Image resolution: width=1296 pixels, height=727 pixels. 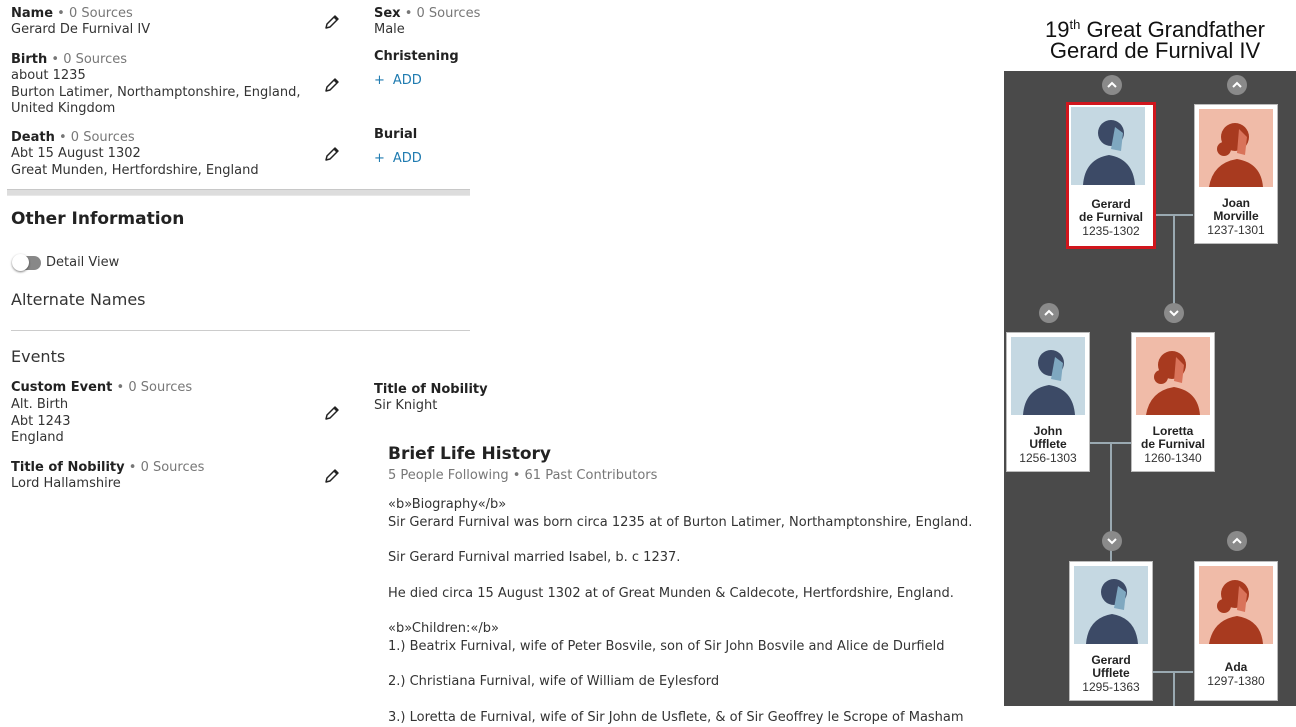 I want to click on title-of-nobility-right-heading: Title of Nobility, so click(x=431, y=389).